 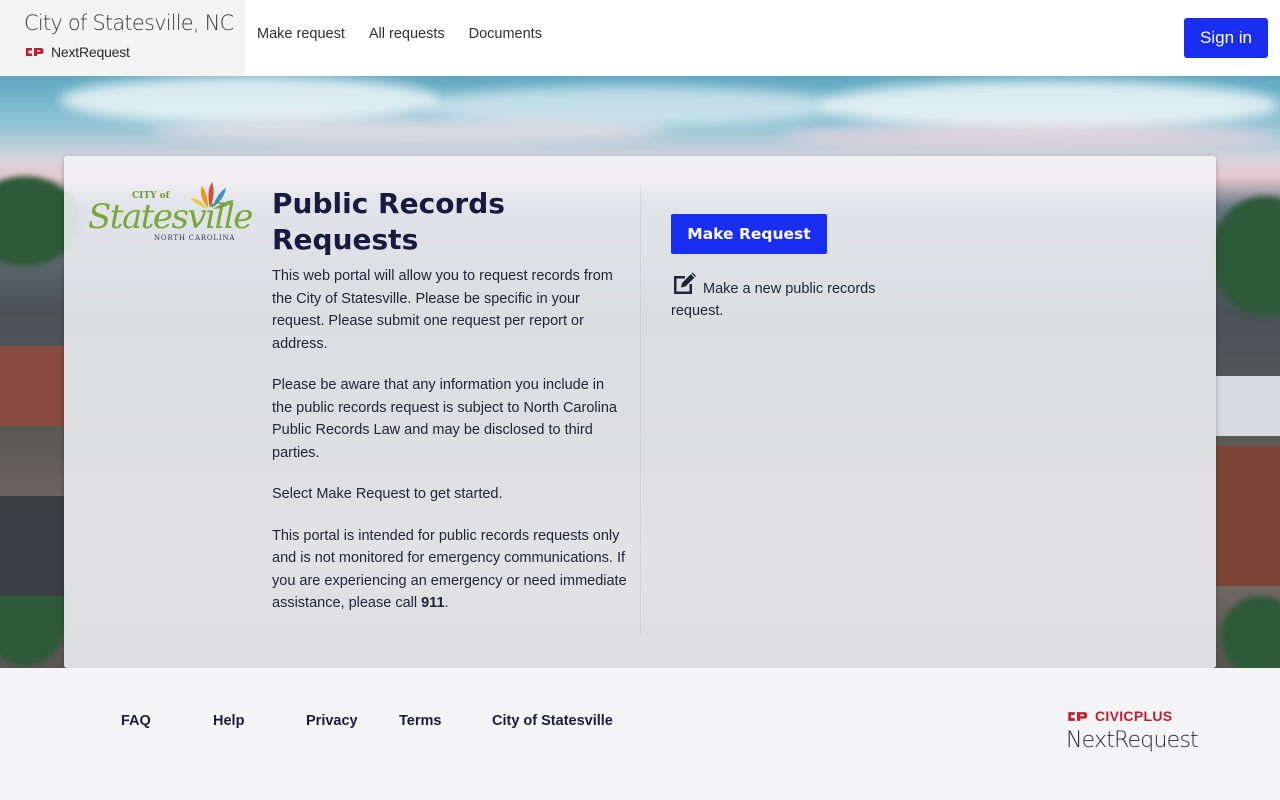 I want to click on make-request-button: Make Request, so click(x=749, y=234).